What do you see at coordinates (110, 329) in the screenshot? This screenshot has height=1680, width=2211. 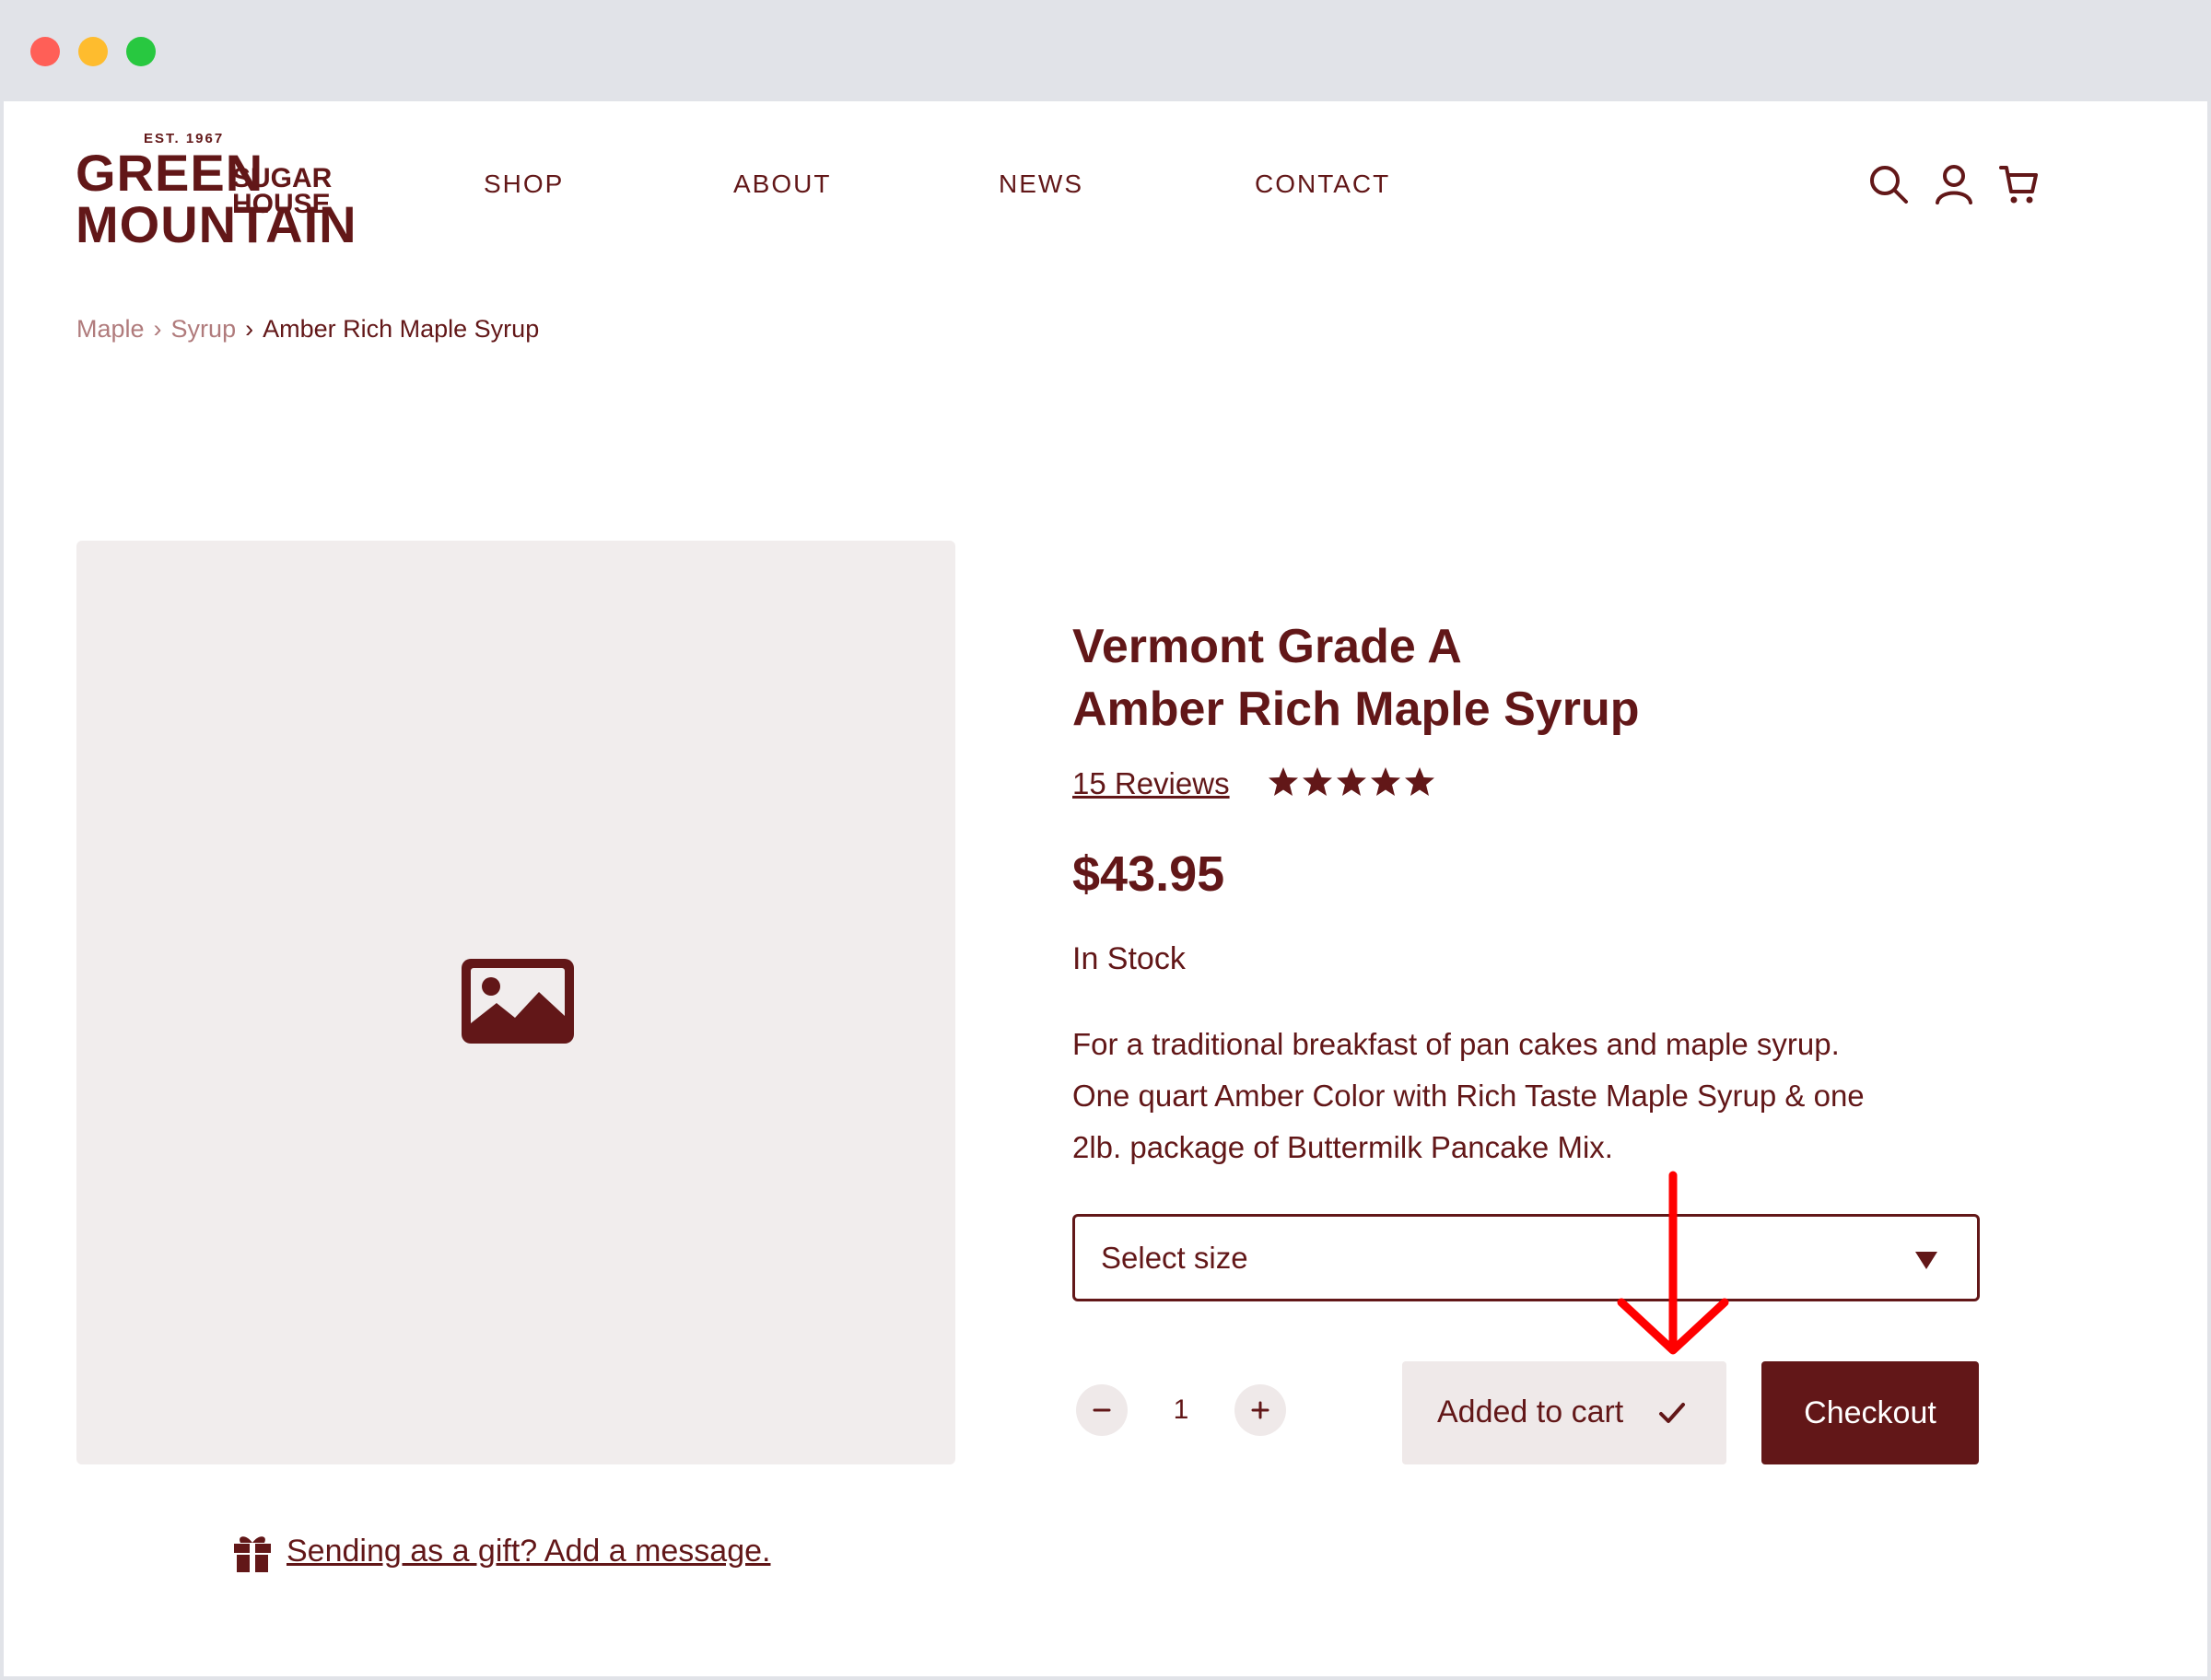 I see `breadcrumb-maple: Maple` at bounding box center [110, 329].